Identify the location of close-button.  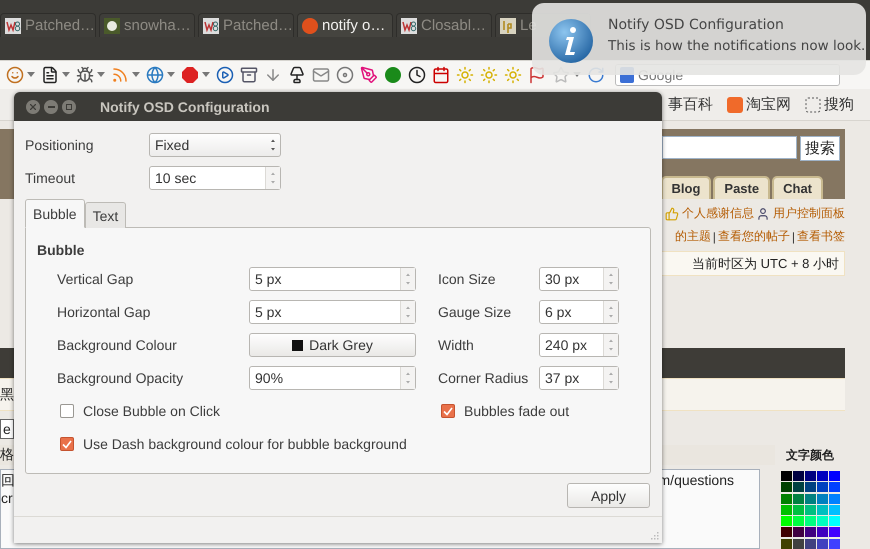
(33, 107).